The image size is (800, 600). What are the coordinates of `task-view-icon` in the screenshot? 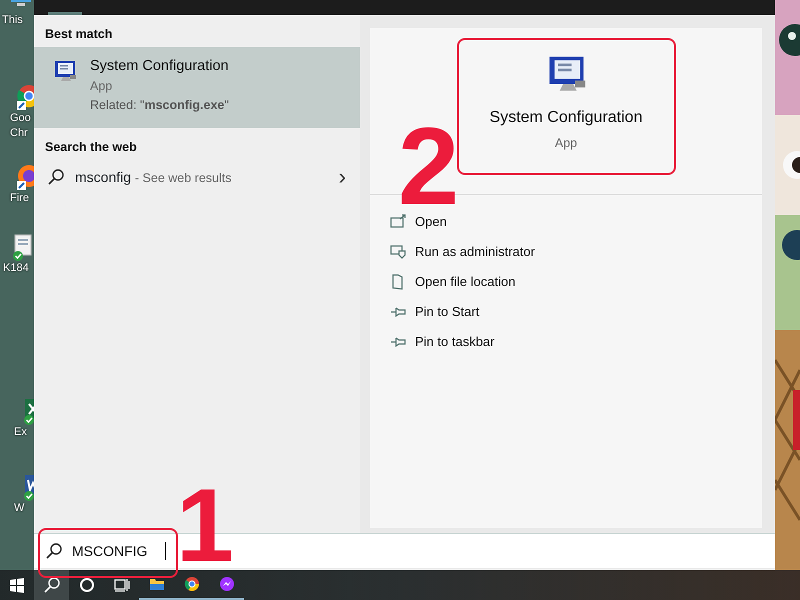 It's located at (122, 585).